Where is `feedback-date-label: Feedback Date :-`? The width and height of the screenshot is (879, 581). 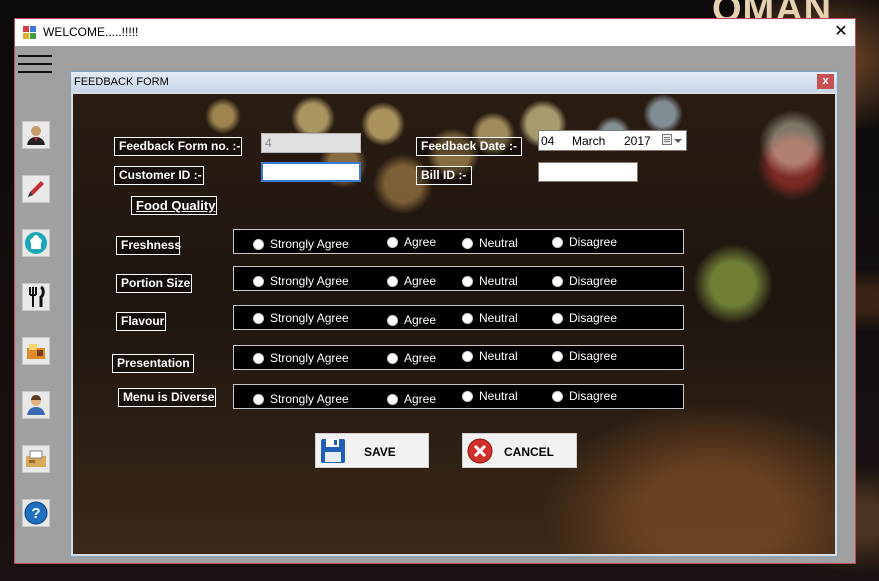
feedback-date-label: Feedback Date :- is located at coordinates (469, 146).